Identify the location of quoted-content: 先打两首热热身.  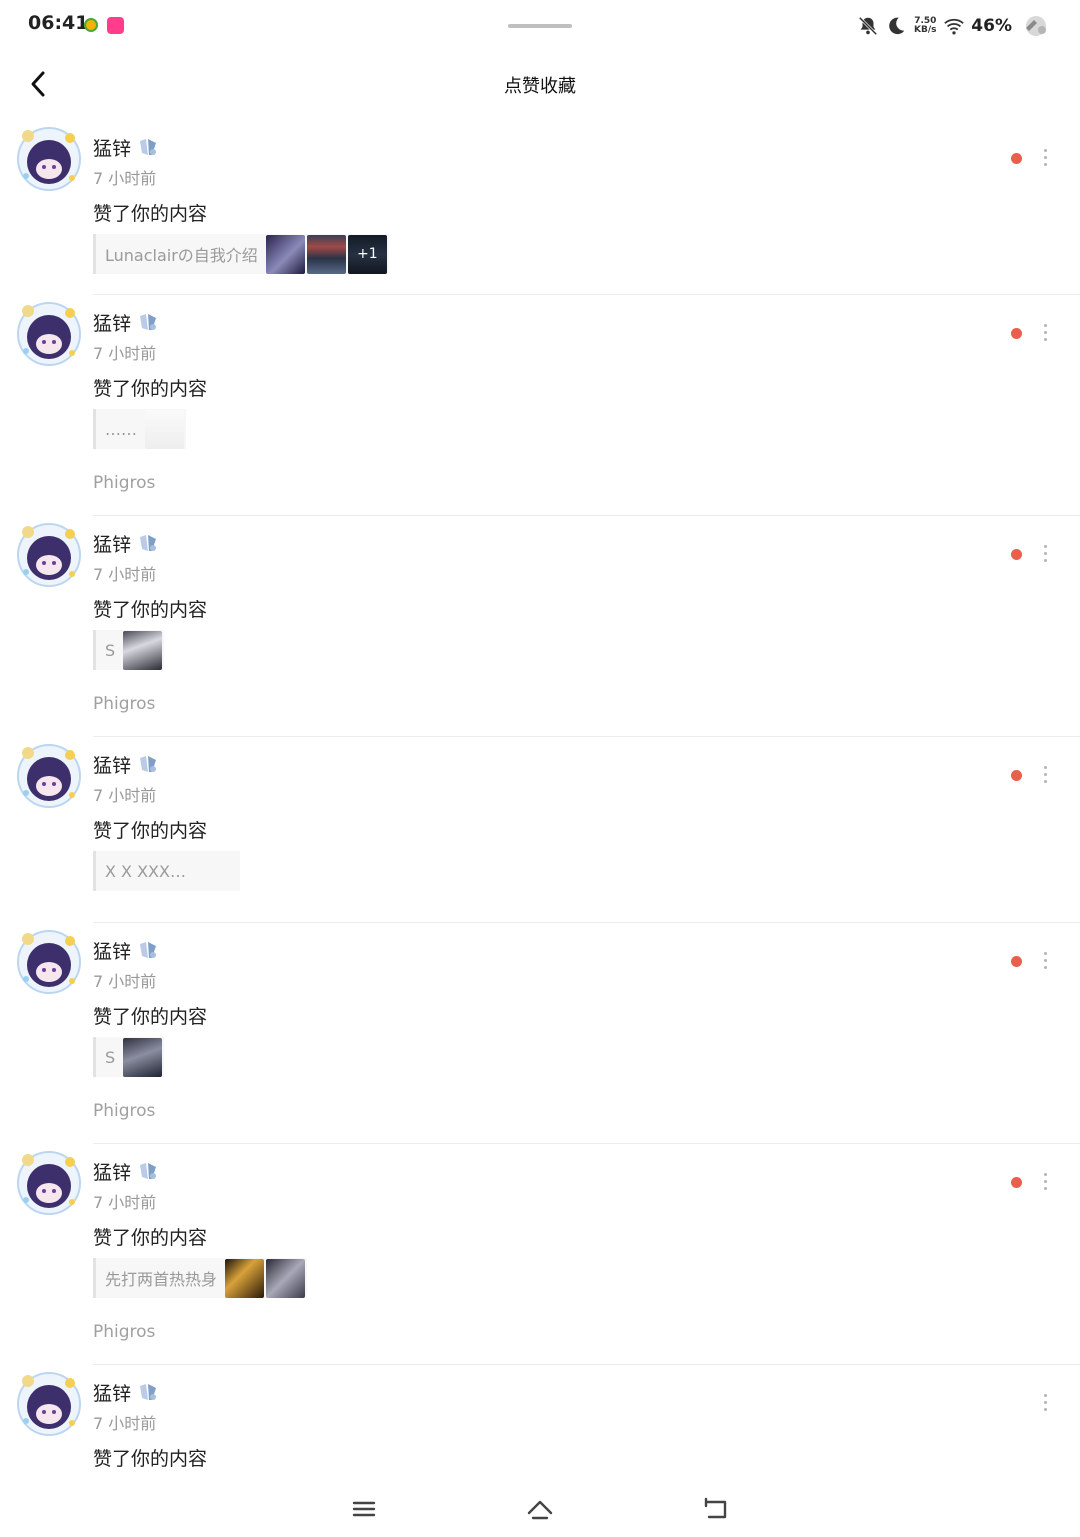
(200, 1278).